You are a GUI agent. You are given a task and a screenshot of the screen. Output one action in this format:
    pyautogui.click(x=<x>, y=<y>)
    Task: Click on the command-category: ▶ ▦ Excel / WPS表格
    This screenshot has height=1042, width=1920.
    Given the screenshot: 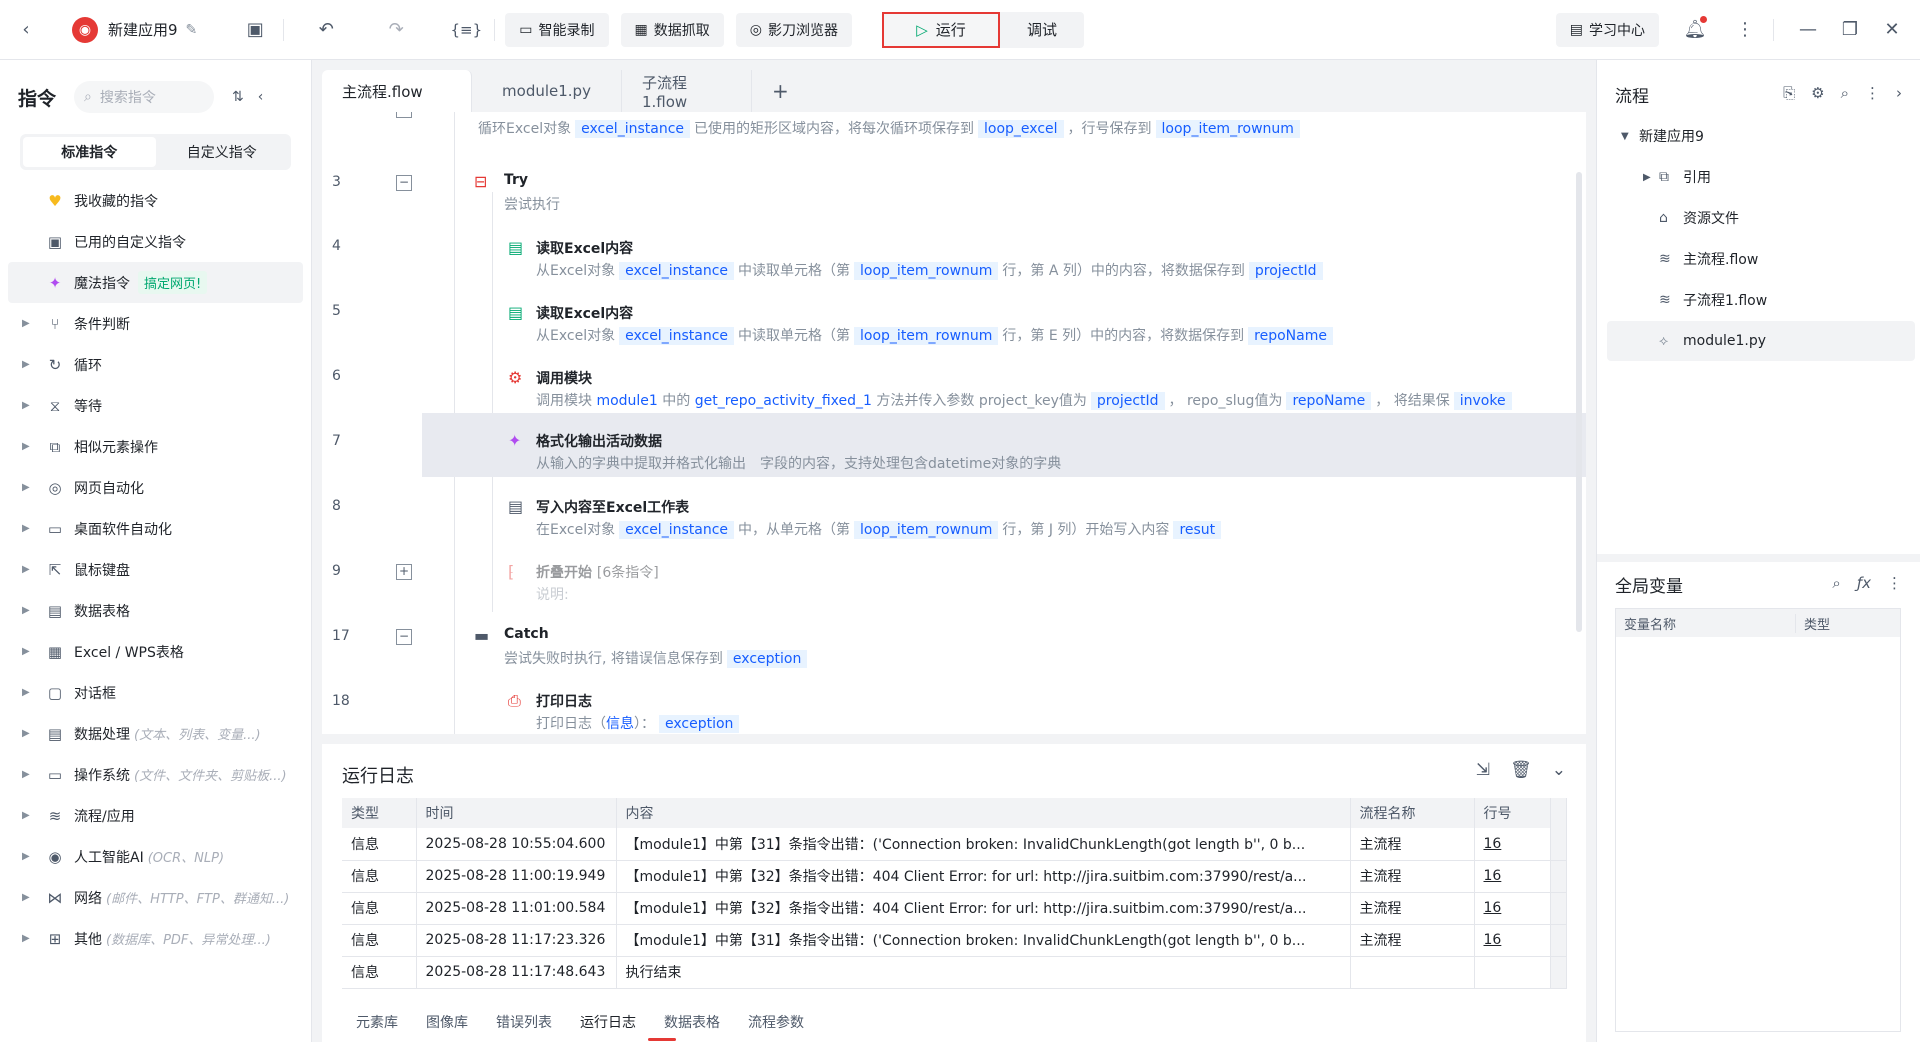 What is the action you would take?
    pyautogui.click(x=155, y=651)
    